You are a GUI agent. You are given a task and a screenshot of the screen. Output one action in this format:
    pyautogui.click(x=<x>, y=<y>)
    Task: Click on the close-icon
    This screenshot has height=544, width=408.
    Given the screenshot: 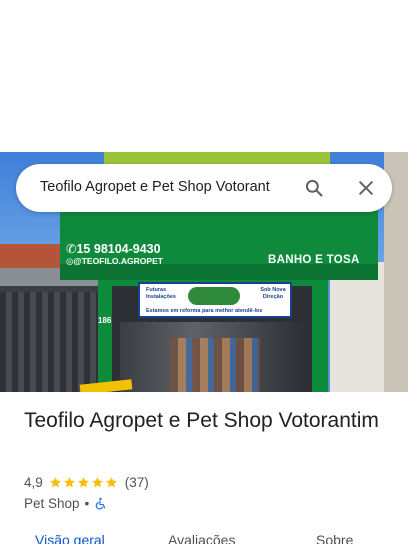 What is the action you would take?
    pyautogui.click(x=366, y=188)
    